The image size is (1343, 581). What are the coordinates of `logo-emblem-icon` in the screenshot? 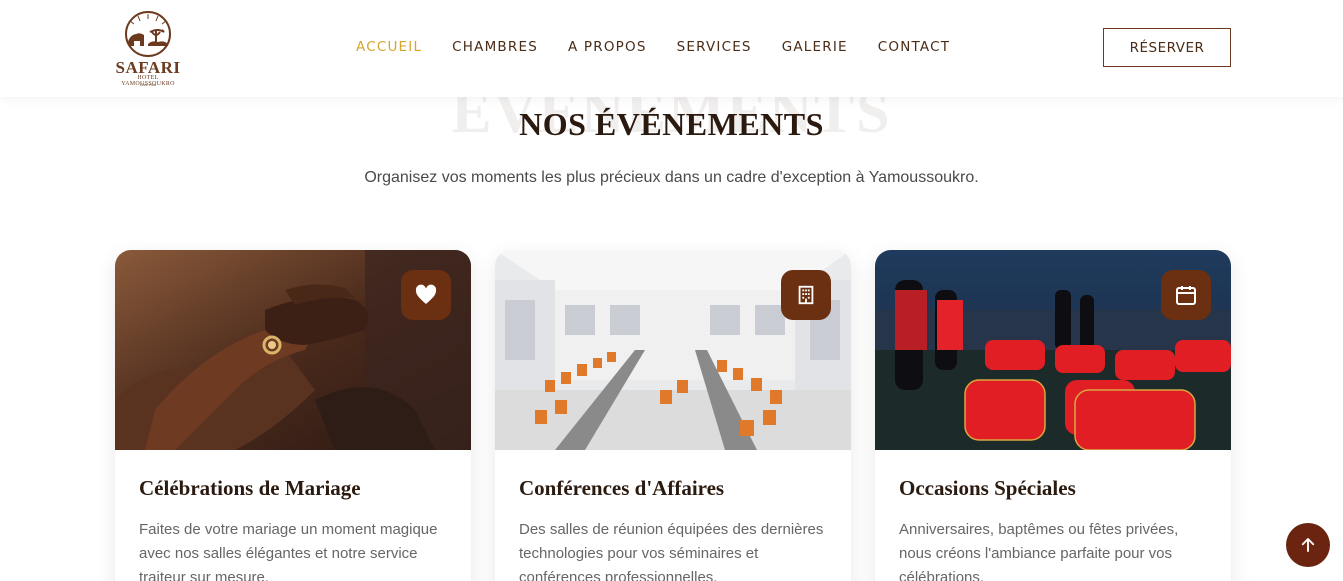 It's located at (148, 34).